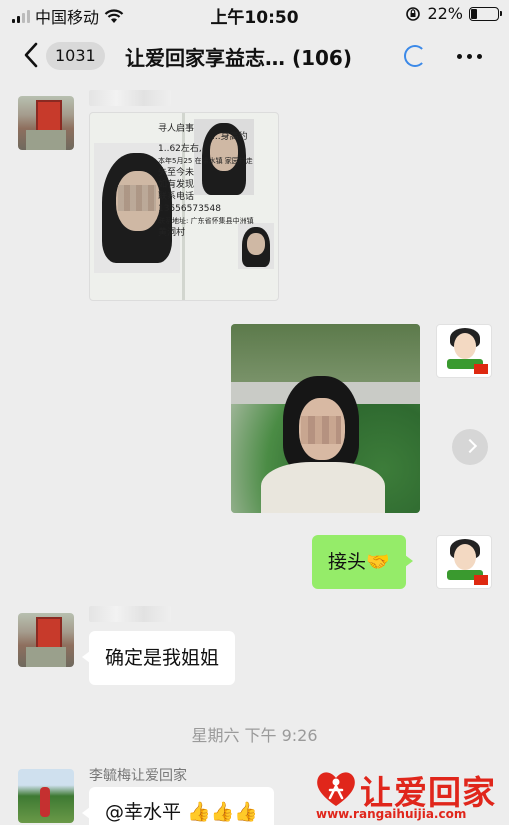 The image size is (509, 825). Describe the element at coordinates (469, 56) in the screenshot. I see `more-options-icon` at that location.